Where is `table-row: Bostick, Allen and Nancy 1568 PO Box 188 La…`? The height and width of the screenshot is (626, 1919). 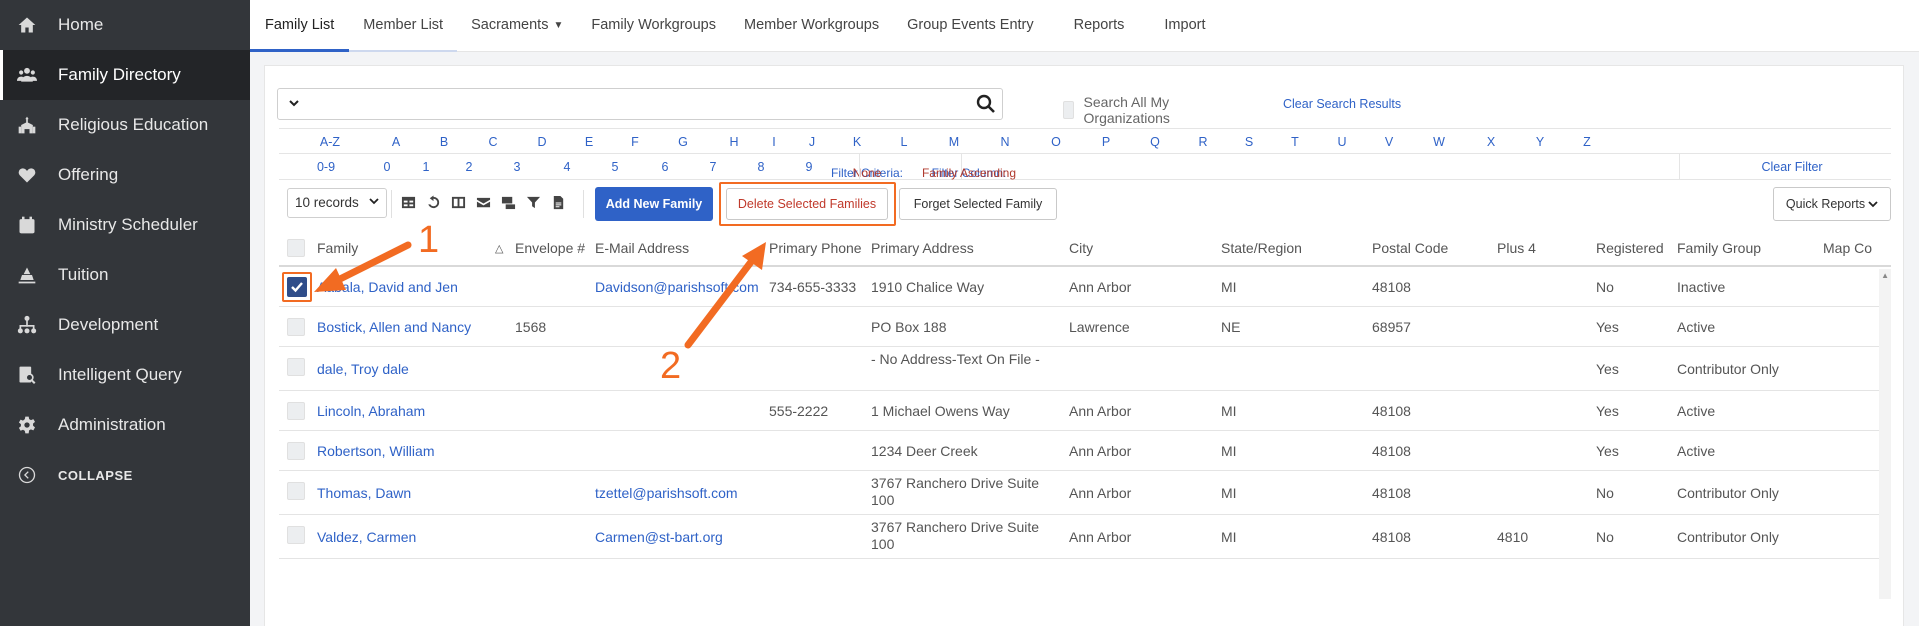 table-row: Bostick, Allen and Nancy 1568 PO Box 188 La… is located at coordinates (1085, 327).